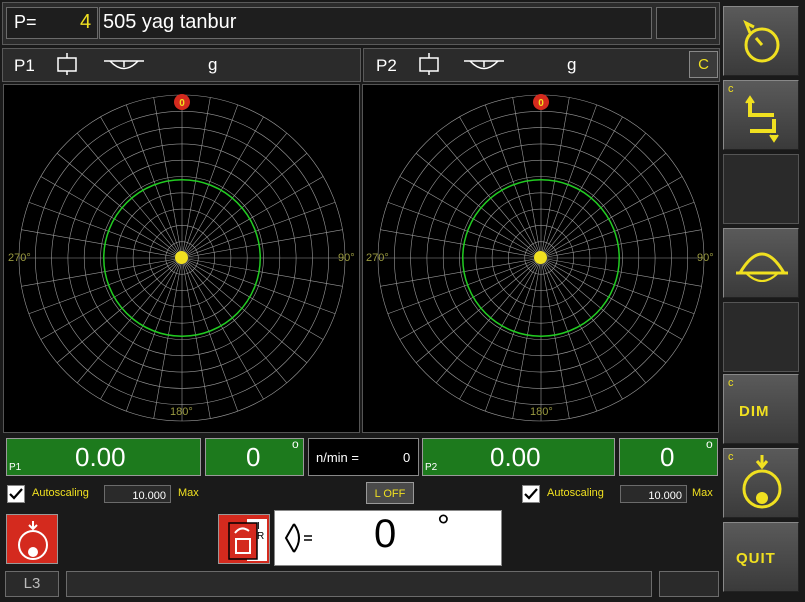  What do you see at coordinates (86, 22) in the screenshot?
I see `program-number: 4` at bounding box center [86, 22].